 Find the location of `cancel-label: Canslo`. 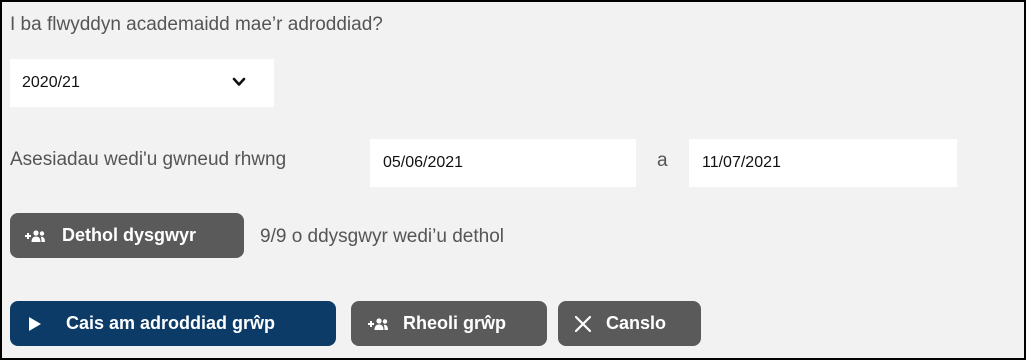

cancel-label: Canslo is located at coordinates (636, 323).